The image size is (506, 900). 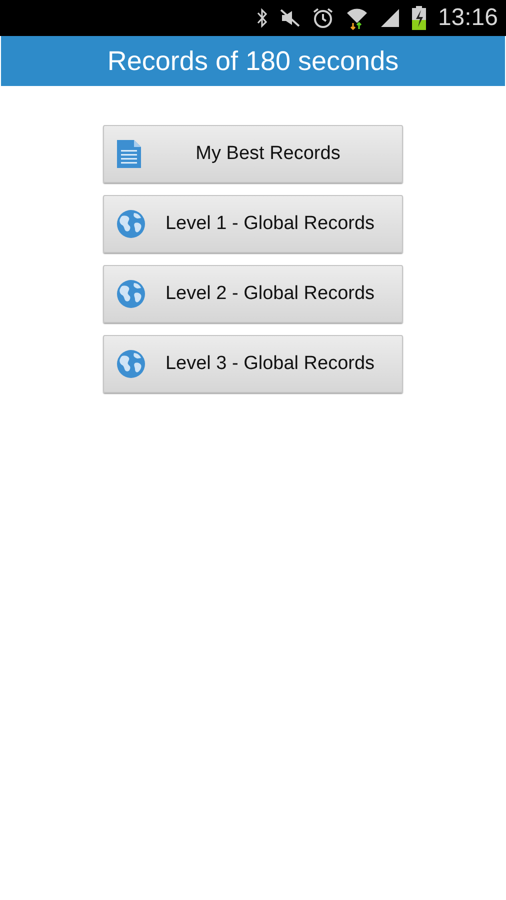 What do you see at coordinates (262, 18) in the screenshot?
I see `bluetooth-icon` at bounding box center [262, 18].